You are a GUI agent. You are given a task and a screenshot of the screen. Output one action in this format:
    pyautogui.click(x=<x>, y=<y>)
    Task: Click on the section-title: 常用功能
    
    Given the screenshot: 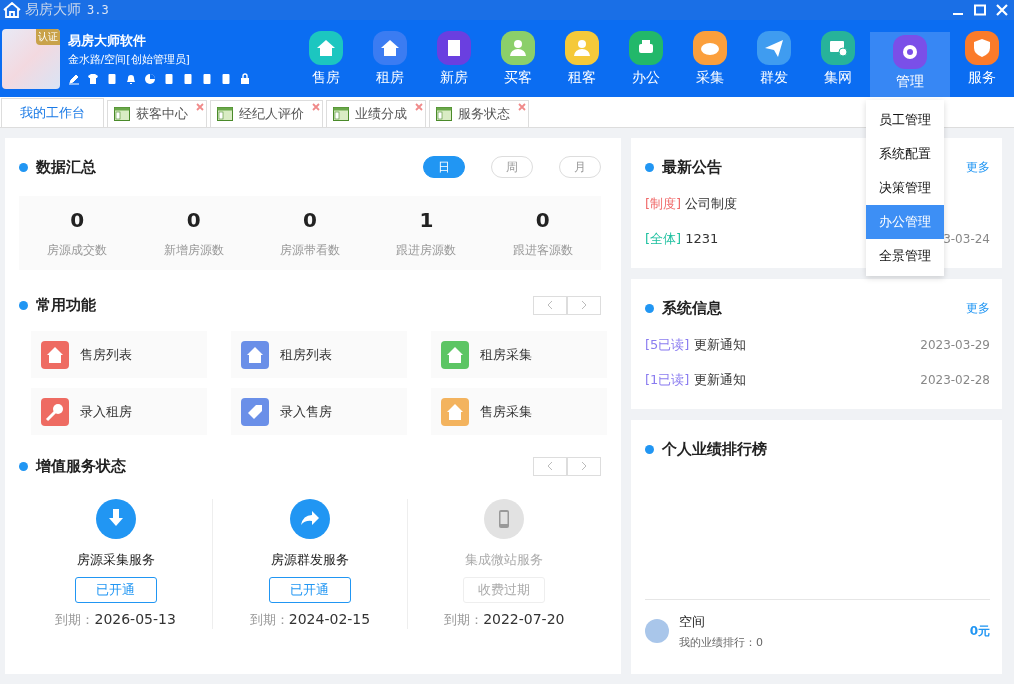 What is the action you would take?
    pyautogui.click(x=66, y=305)
    